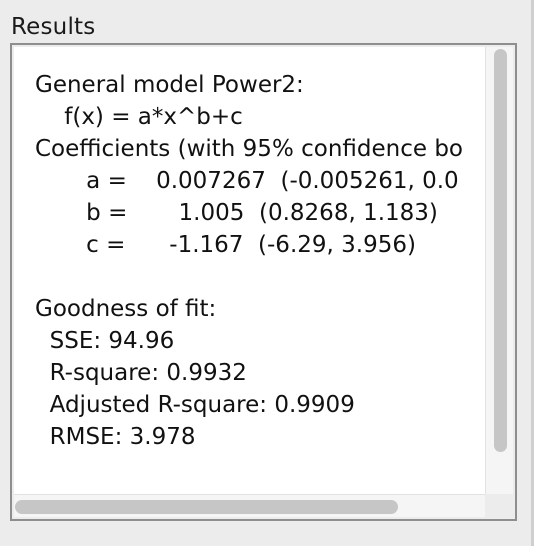 The image size is (534, 546). What do you see at coordinates (53, 27) in the screenshot?
I see `results-title: Results` at bounding box center [53, 27].